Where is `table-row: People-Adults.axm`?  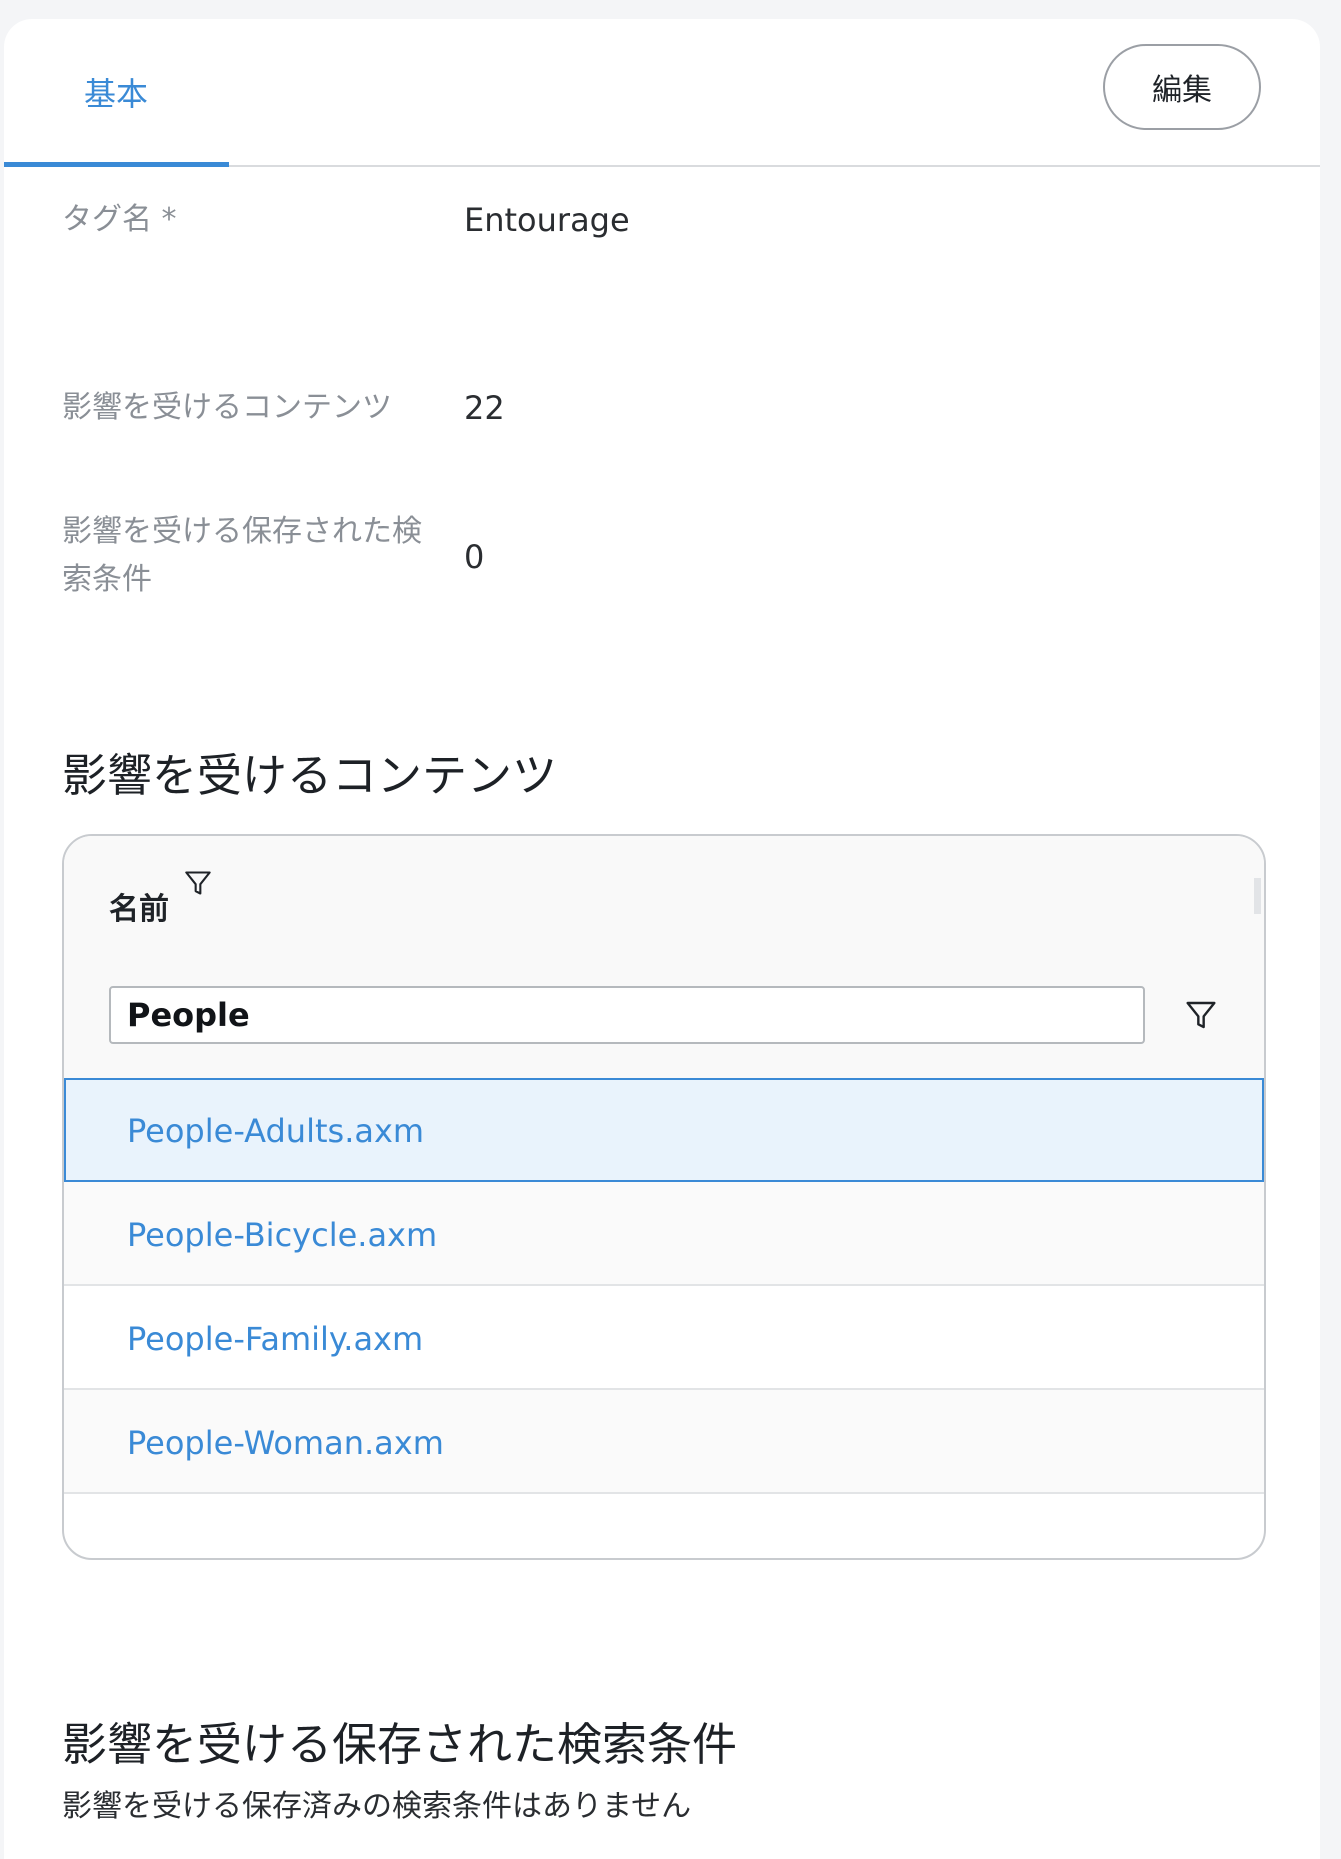 table-row: People-Adults.axm is located at coordinates (664, 1130).